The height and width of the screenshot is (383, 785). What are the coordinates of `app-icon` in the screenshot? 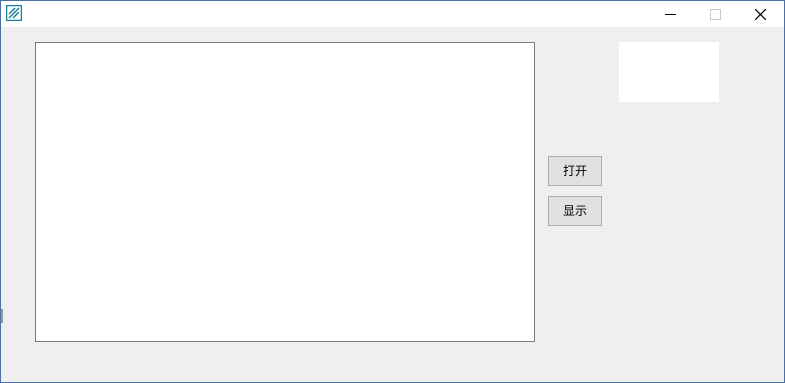 It's located at (14, 13).